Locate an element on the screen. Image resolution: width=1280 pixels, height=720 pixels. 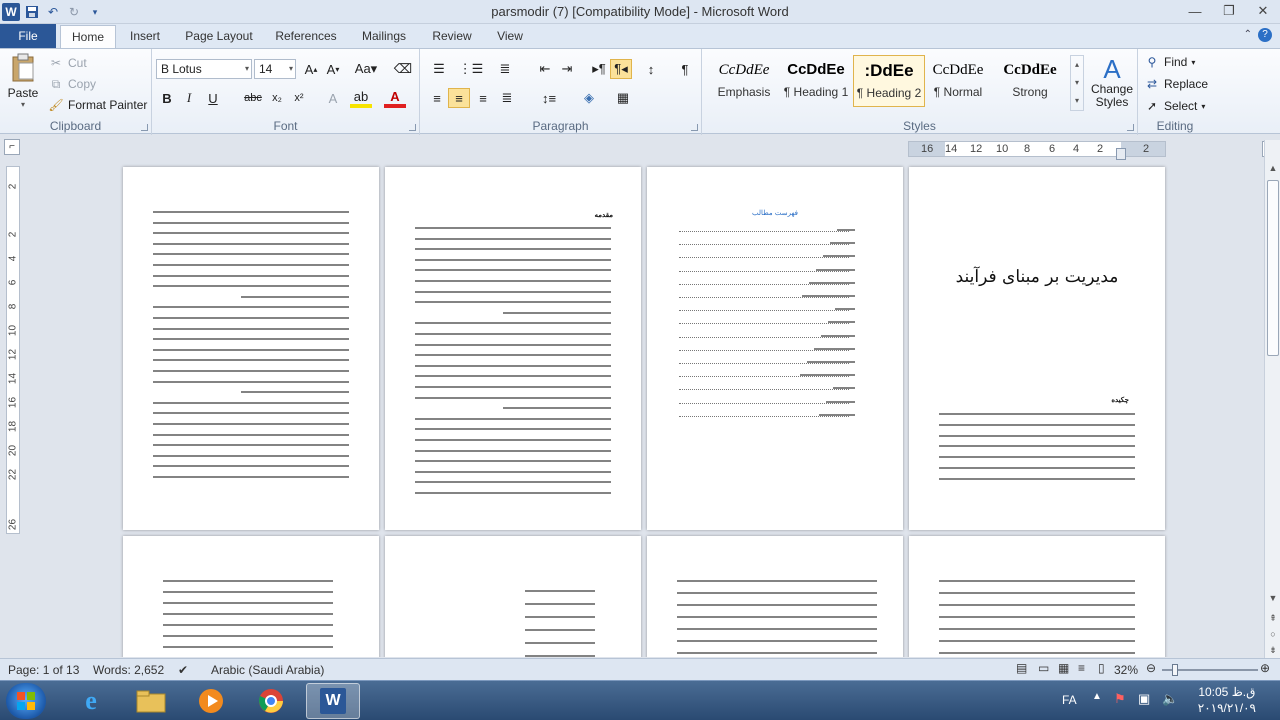
copy-button: ⧉ Copy is located at coordinates (72, 84).